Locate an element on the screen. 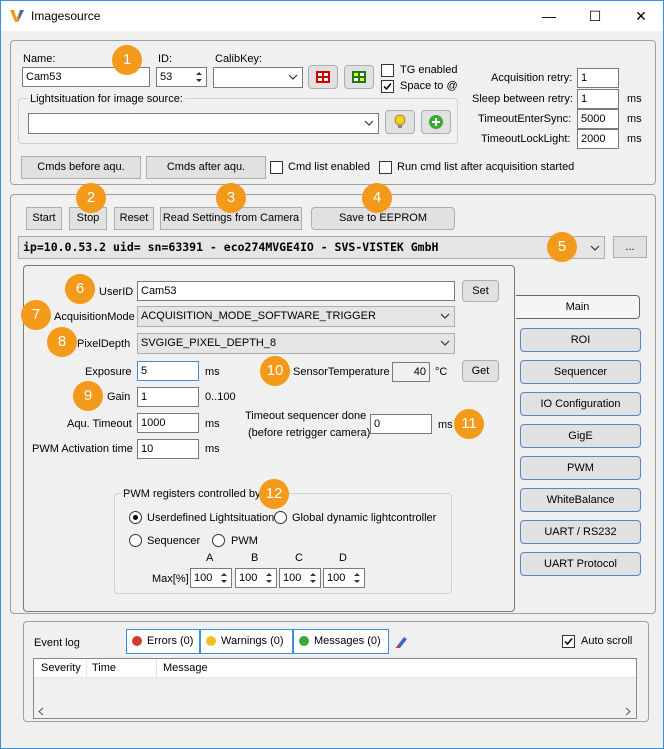 Image resolution: width=664 pixels, height=749 pixels. space-to-checkbox is located at coordinates (387, 86).